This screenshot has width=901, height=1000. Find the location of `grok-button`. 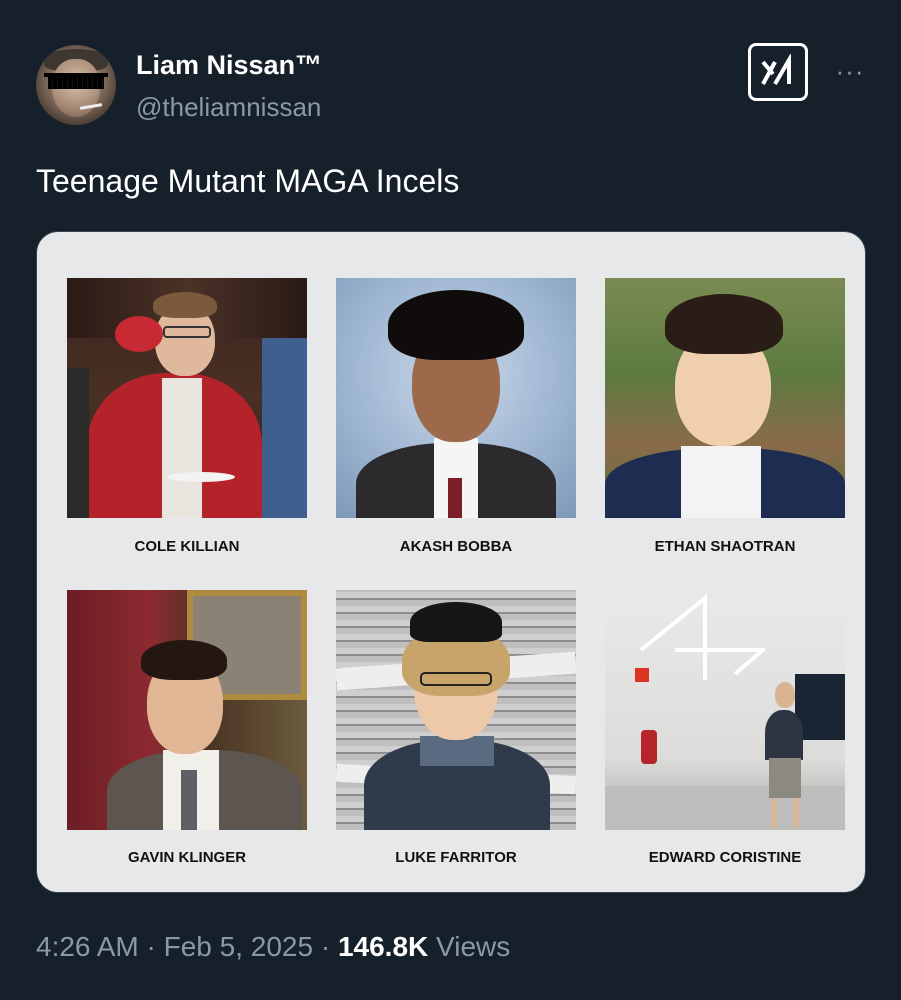

grok-button is located at coordinates (778, 72).